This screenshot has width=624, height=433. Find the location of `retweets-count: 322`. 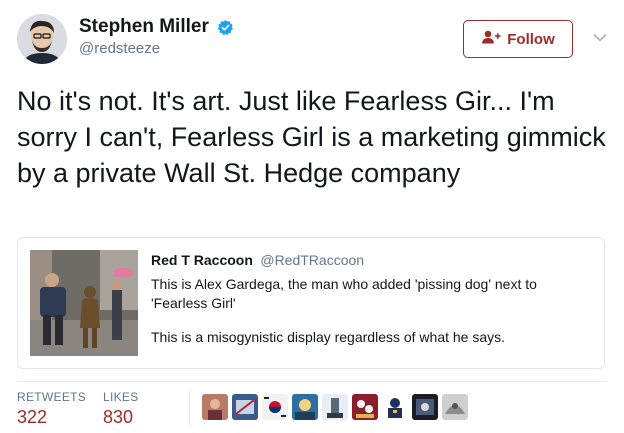

retweets-count: 322 is located at coordinates (32, 417).